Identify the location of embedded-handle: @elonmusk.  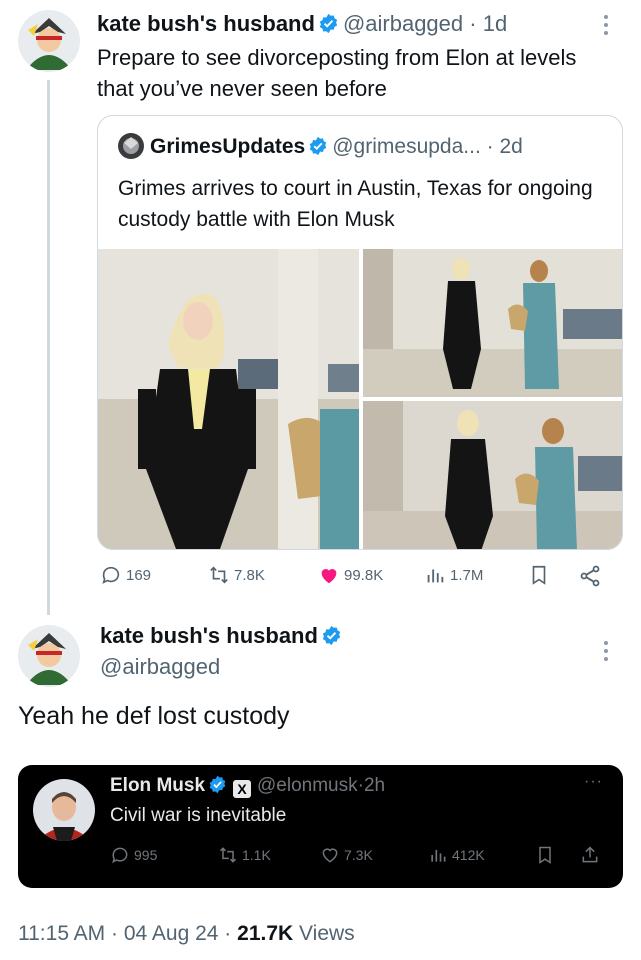
(307, 785).